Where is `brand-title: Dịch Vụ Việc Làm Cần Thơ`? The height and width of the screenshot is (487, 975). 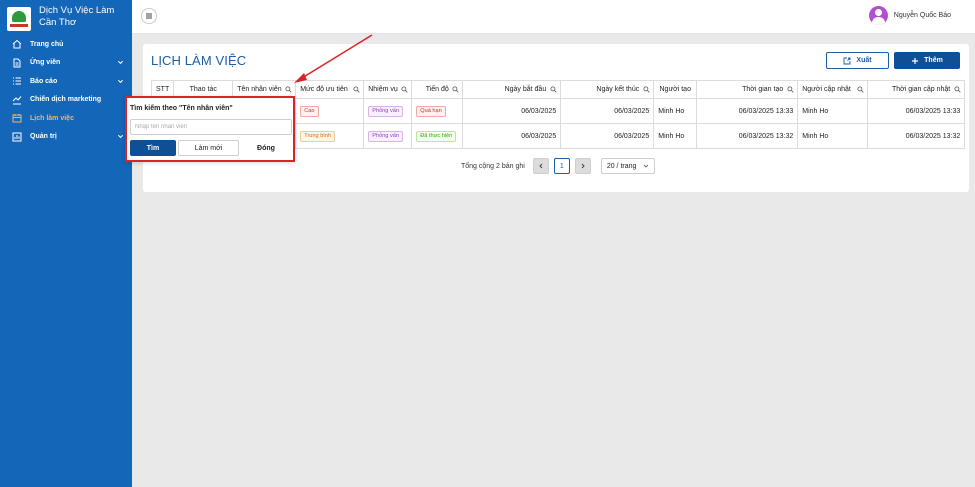
brand-title: Dịch Vụ Việc Làm Cần Thơ is located at coordinates (77, 16).